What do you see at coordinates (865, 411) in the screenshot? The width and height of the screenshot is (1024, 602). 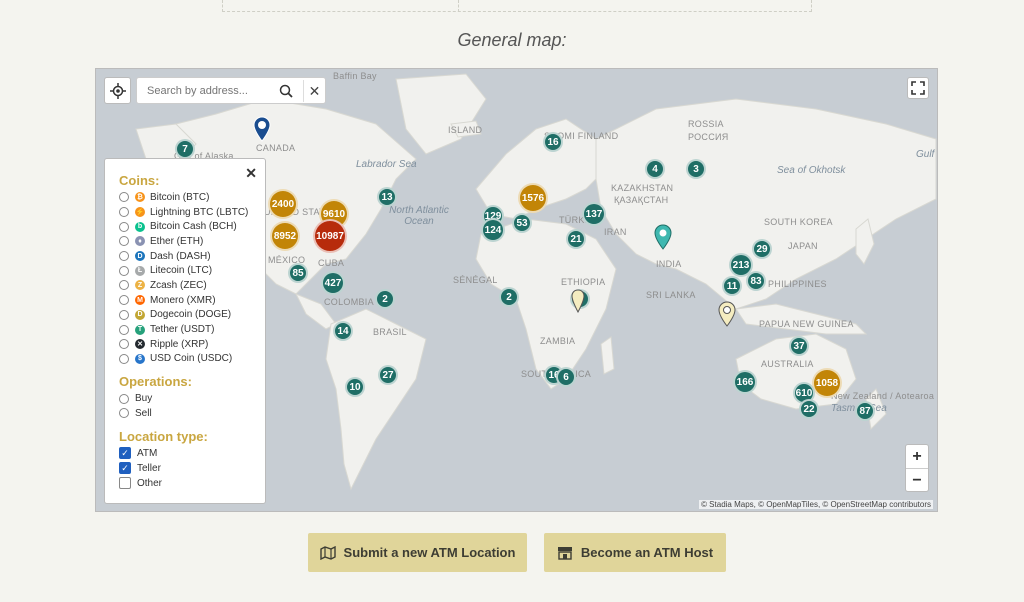 I see `cluster-marker: 87` at bounding box center [865, 411].